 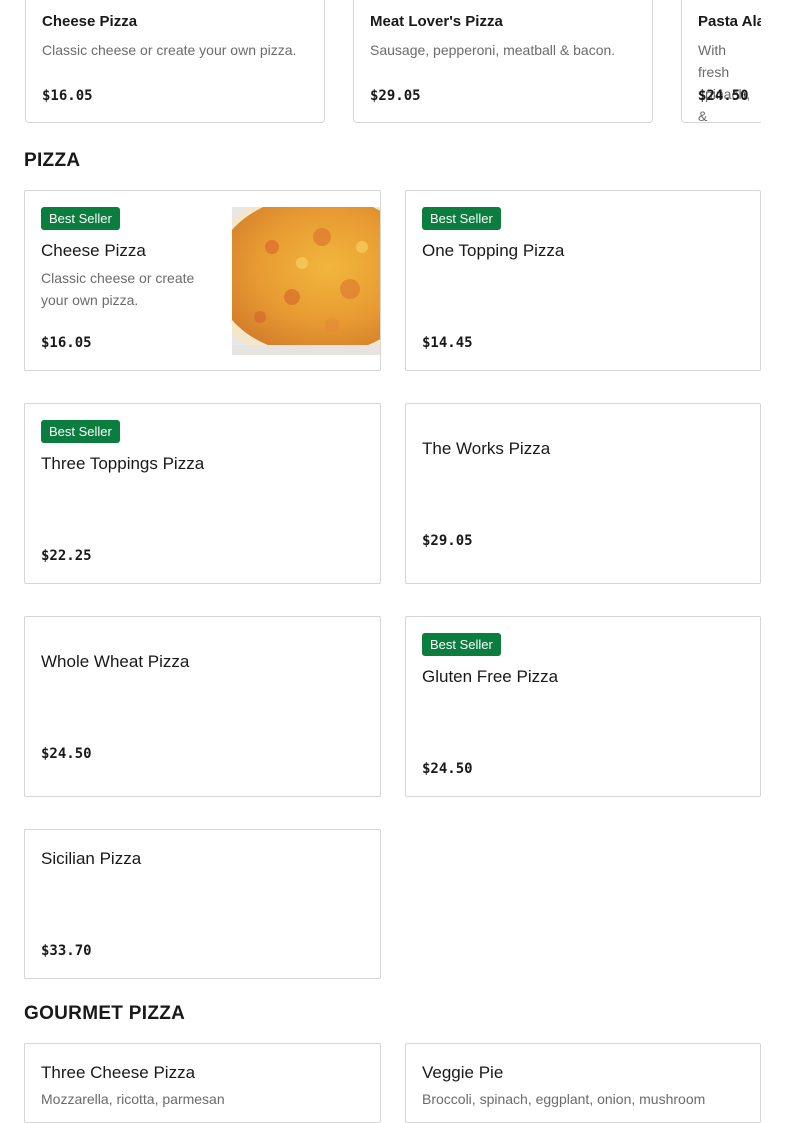 I want to click on item-price: $14.45, so click(x=447, y=343).